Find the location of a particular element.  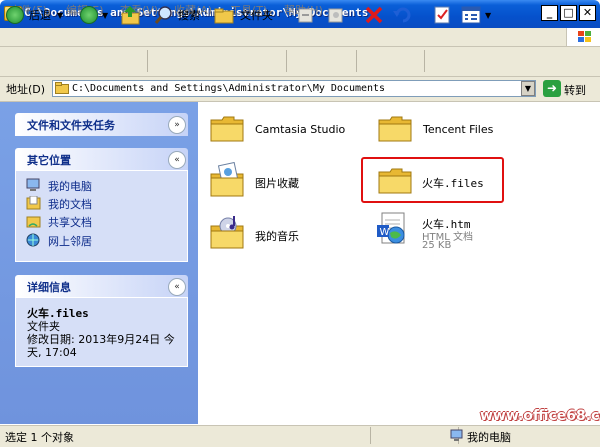

go-arrow-icon: ➜ is located at coordinates (552, 88).